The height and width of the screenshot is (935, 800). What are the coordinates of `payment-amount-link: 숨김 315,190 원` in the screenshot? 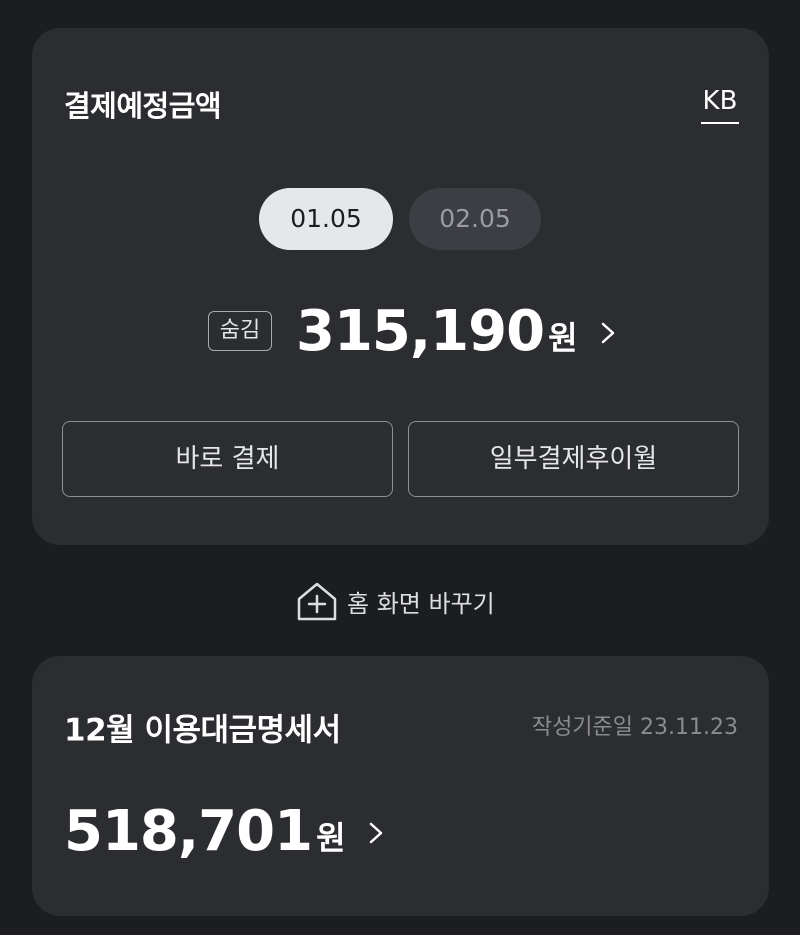 It's located at (414, 331).